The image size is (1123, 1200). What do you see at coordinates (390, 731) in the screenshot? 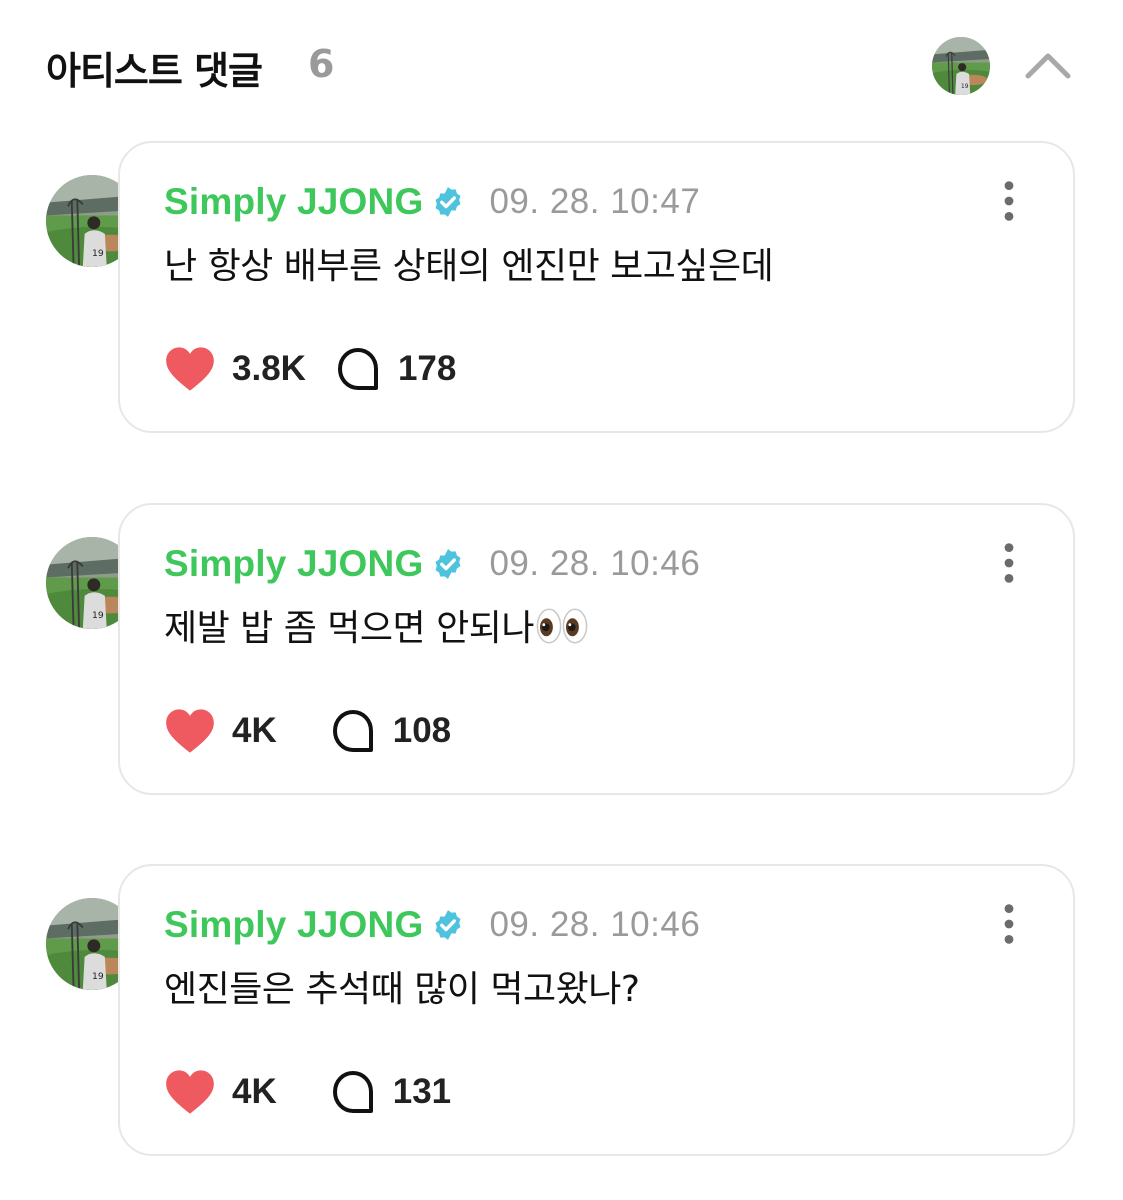
I see `reply-button: 108` at bounding box center [390, 731].